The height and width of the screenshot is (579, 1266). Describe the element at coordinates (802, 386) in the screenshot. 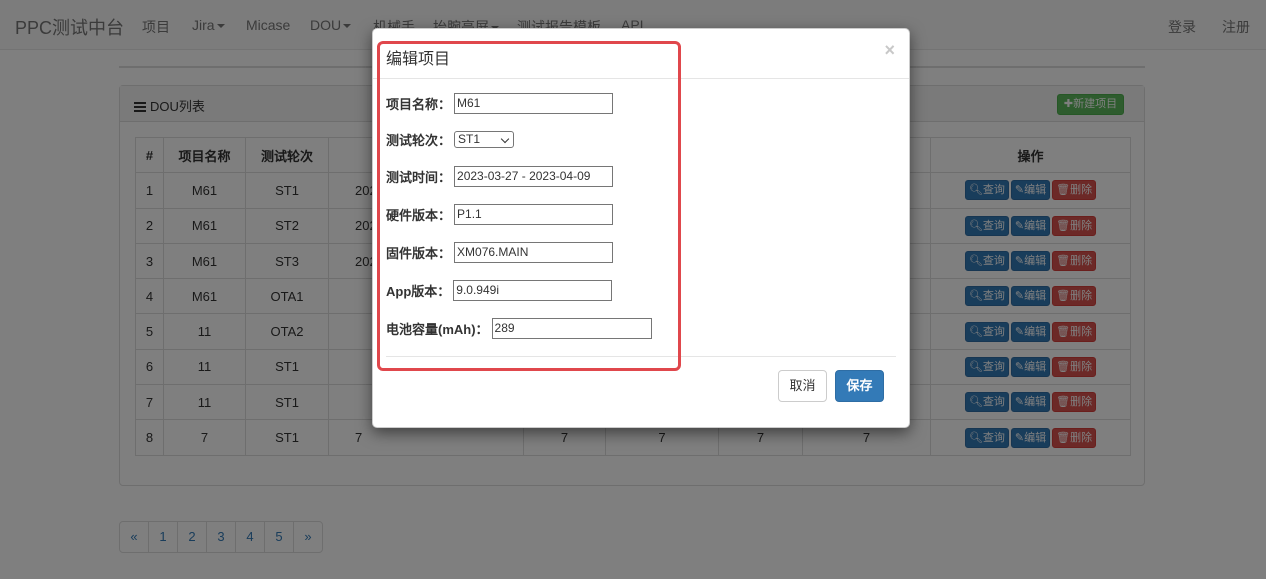

I see `cancel-button: 取消` at that location.